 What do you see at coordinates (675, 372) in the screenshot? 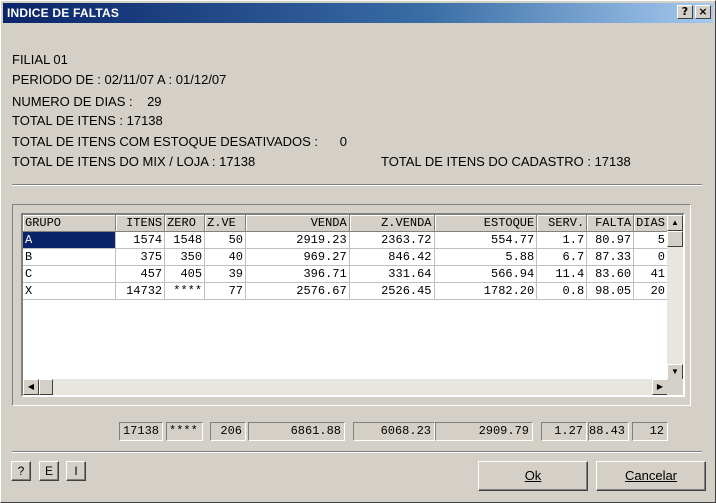
I see `scroll-down-icon: ▼` at bounding box center [675, 372].